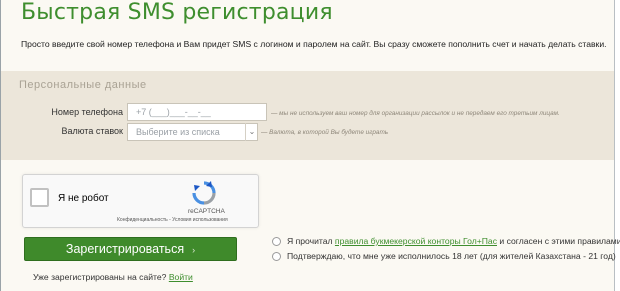  What do you see at coordinates (310, 241) in the screenshot?
I see `rules-prefix: Я прочитал` at bounding box center [310, 241].